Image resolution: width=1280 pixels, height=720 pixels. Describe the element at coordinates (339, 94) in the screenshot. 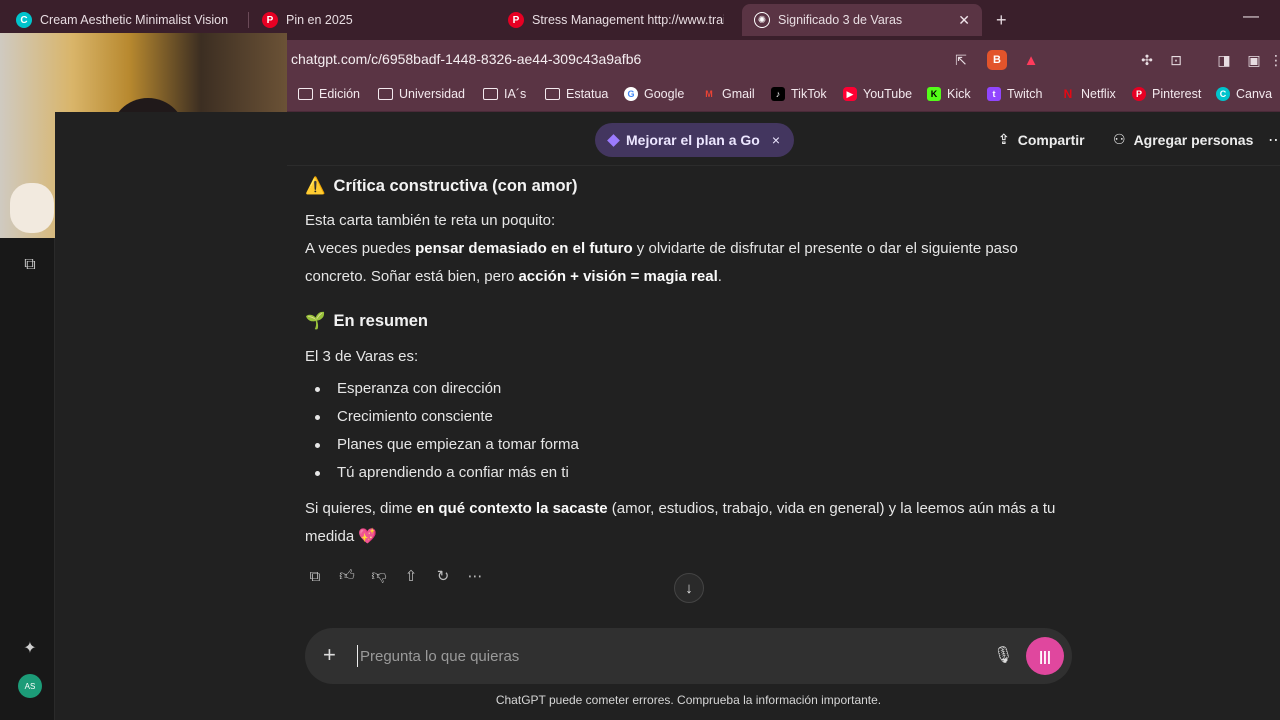

I see `bookmark-label: Edición` at that location.